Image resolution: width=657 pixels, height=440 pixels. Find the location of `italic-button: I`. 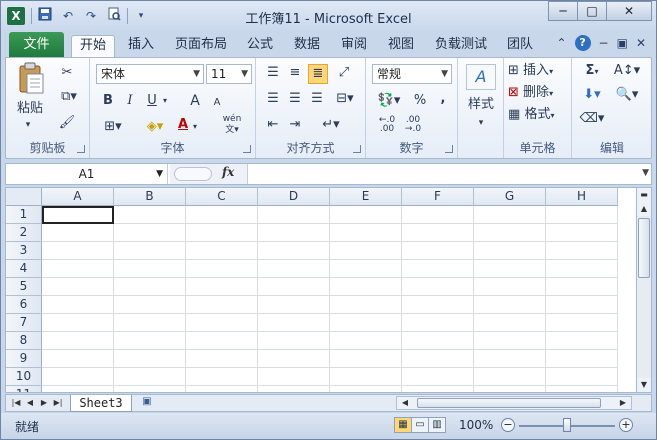

italic-button: I is located at coordinates (130, 101).